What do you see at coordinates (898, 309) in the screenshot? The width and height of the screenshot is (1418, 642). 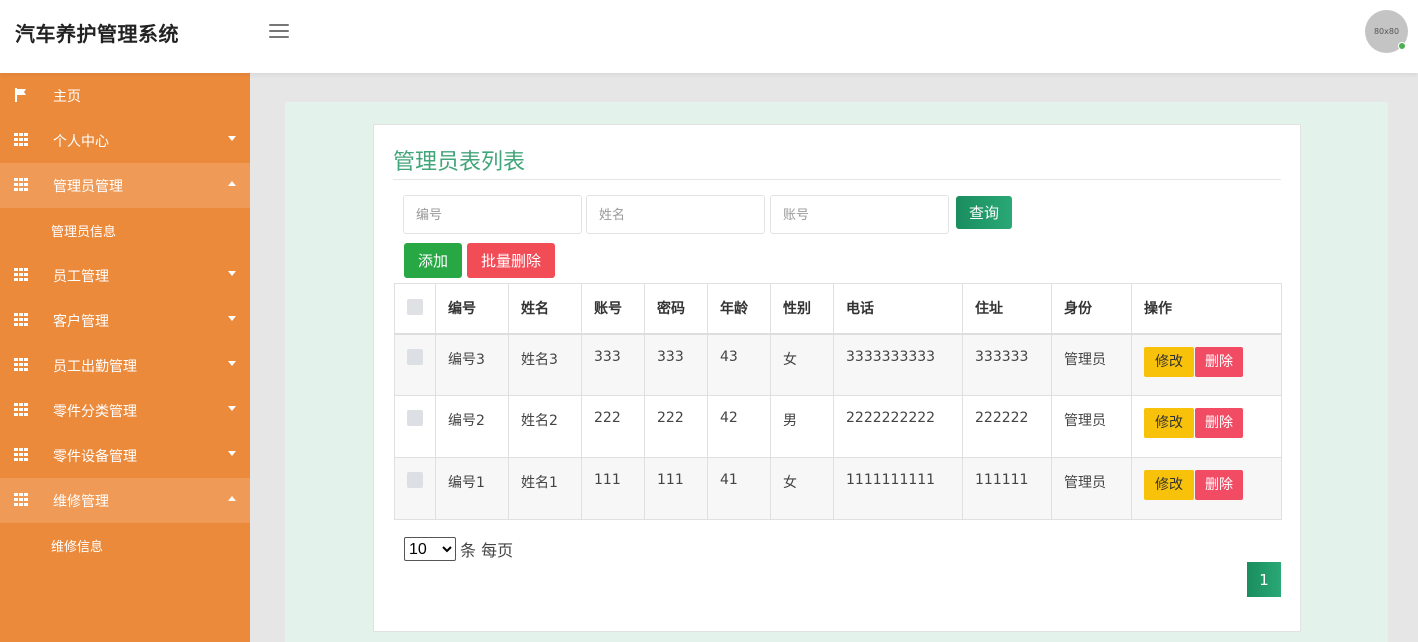 I see `column-header: 电话` at bounding box center [898, 309].